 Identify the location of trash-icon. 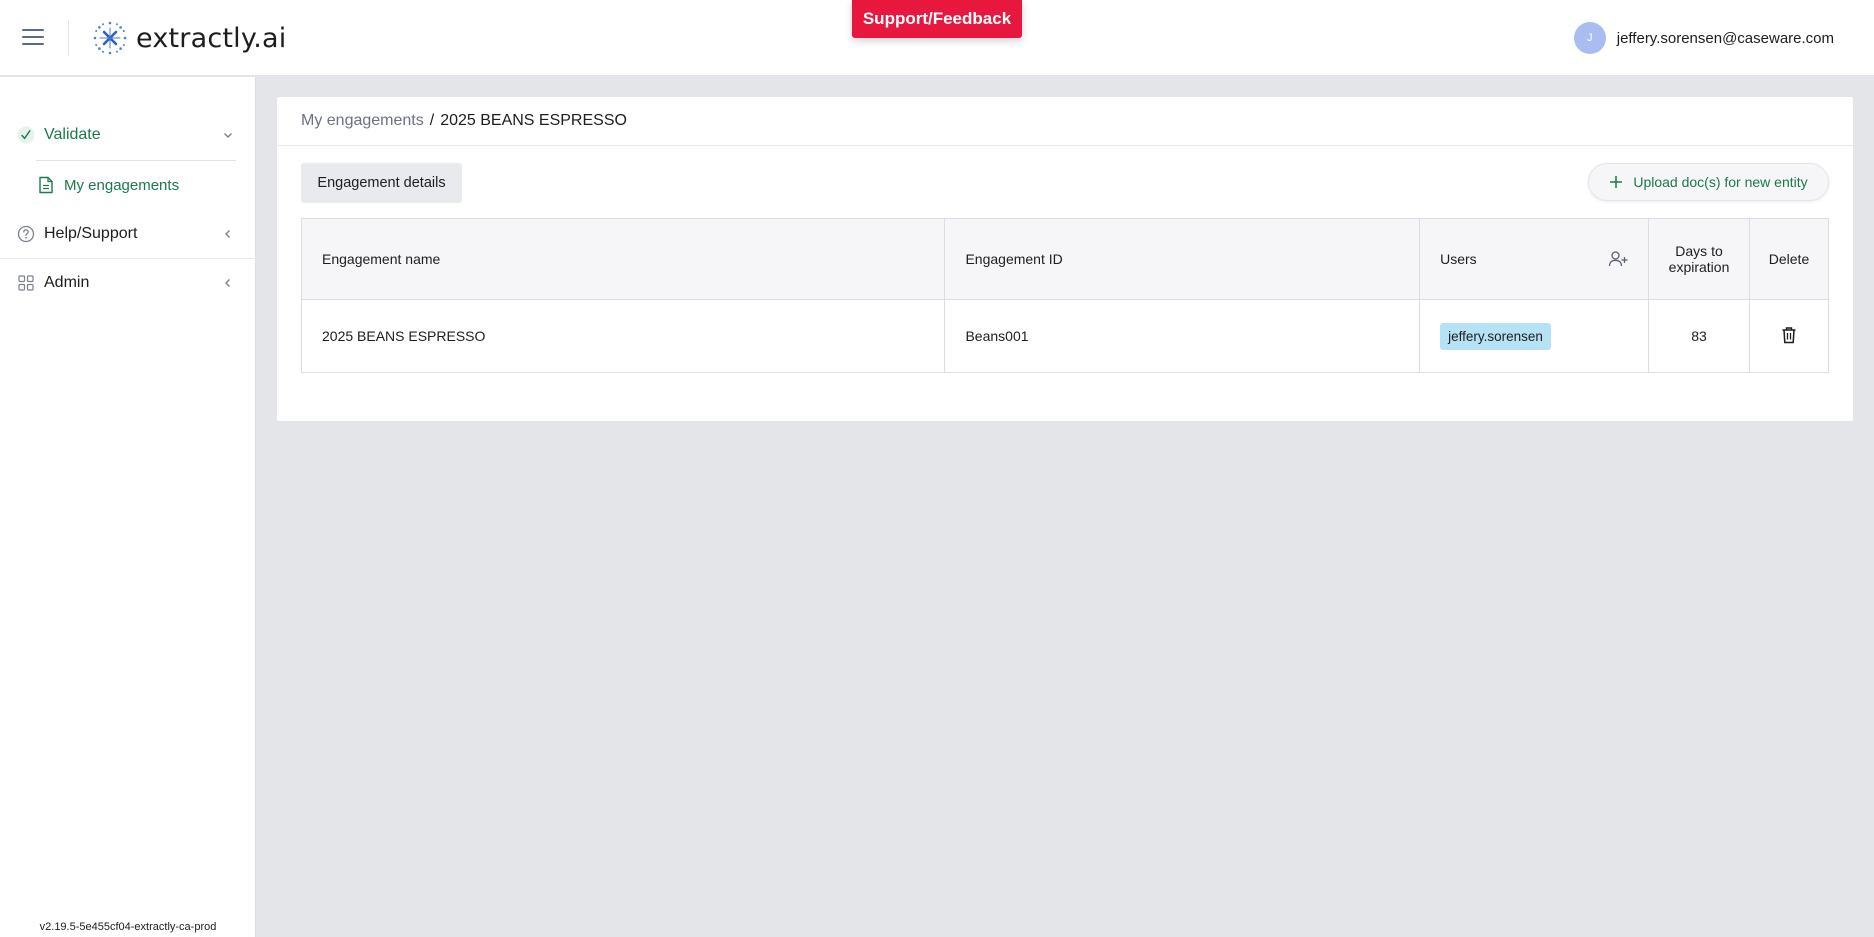
(1789, 335).